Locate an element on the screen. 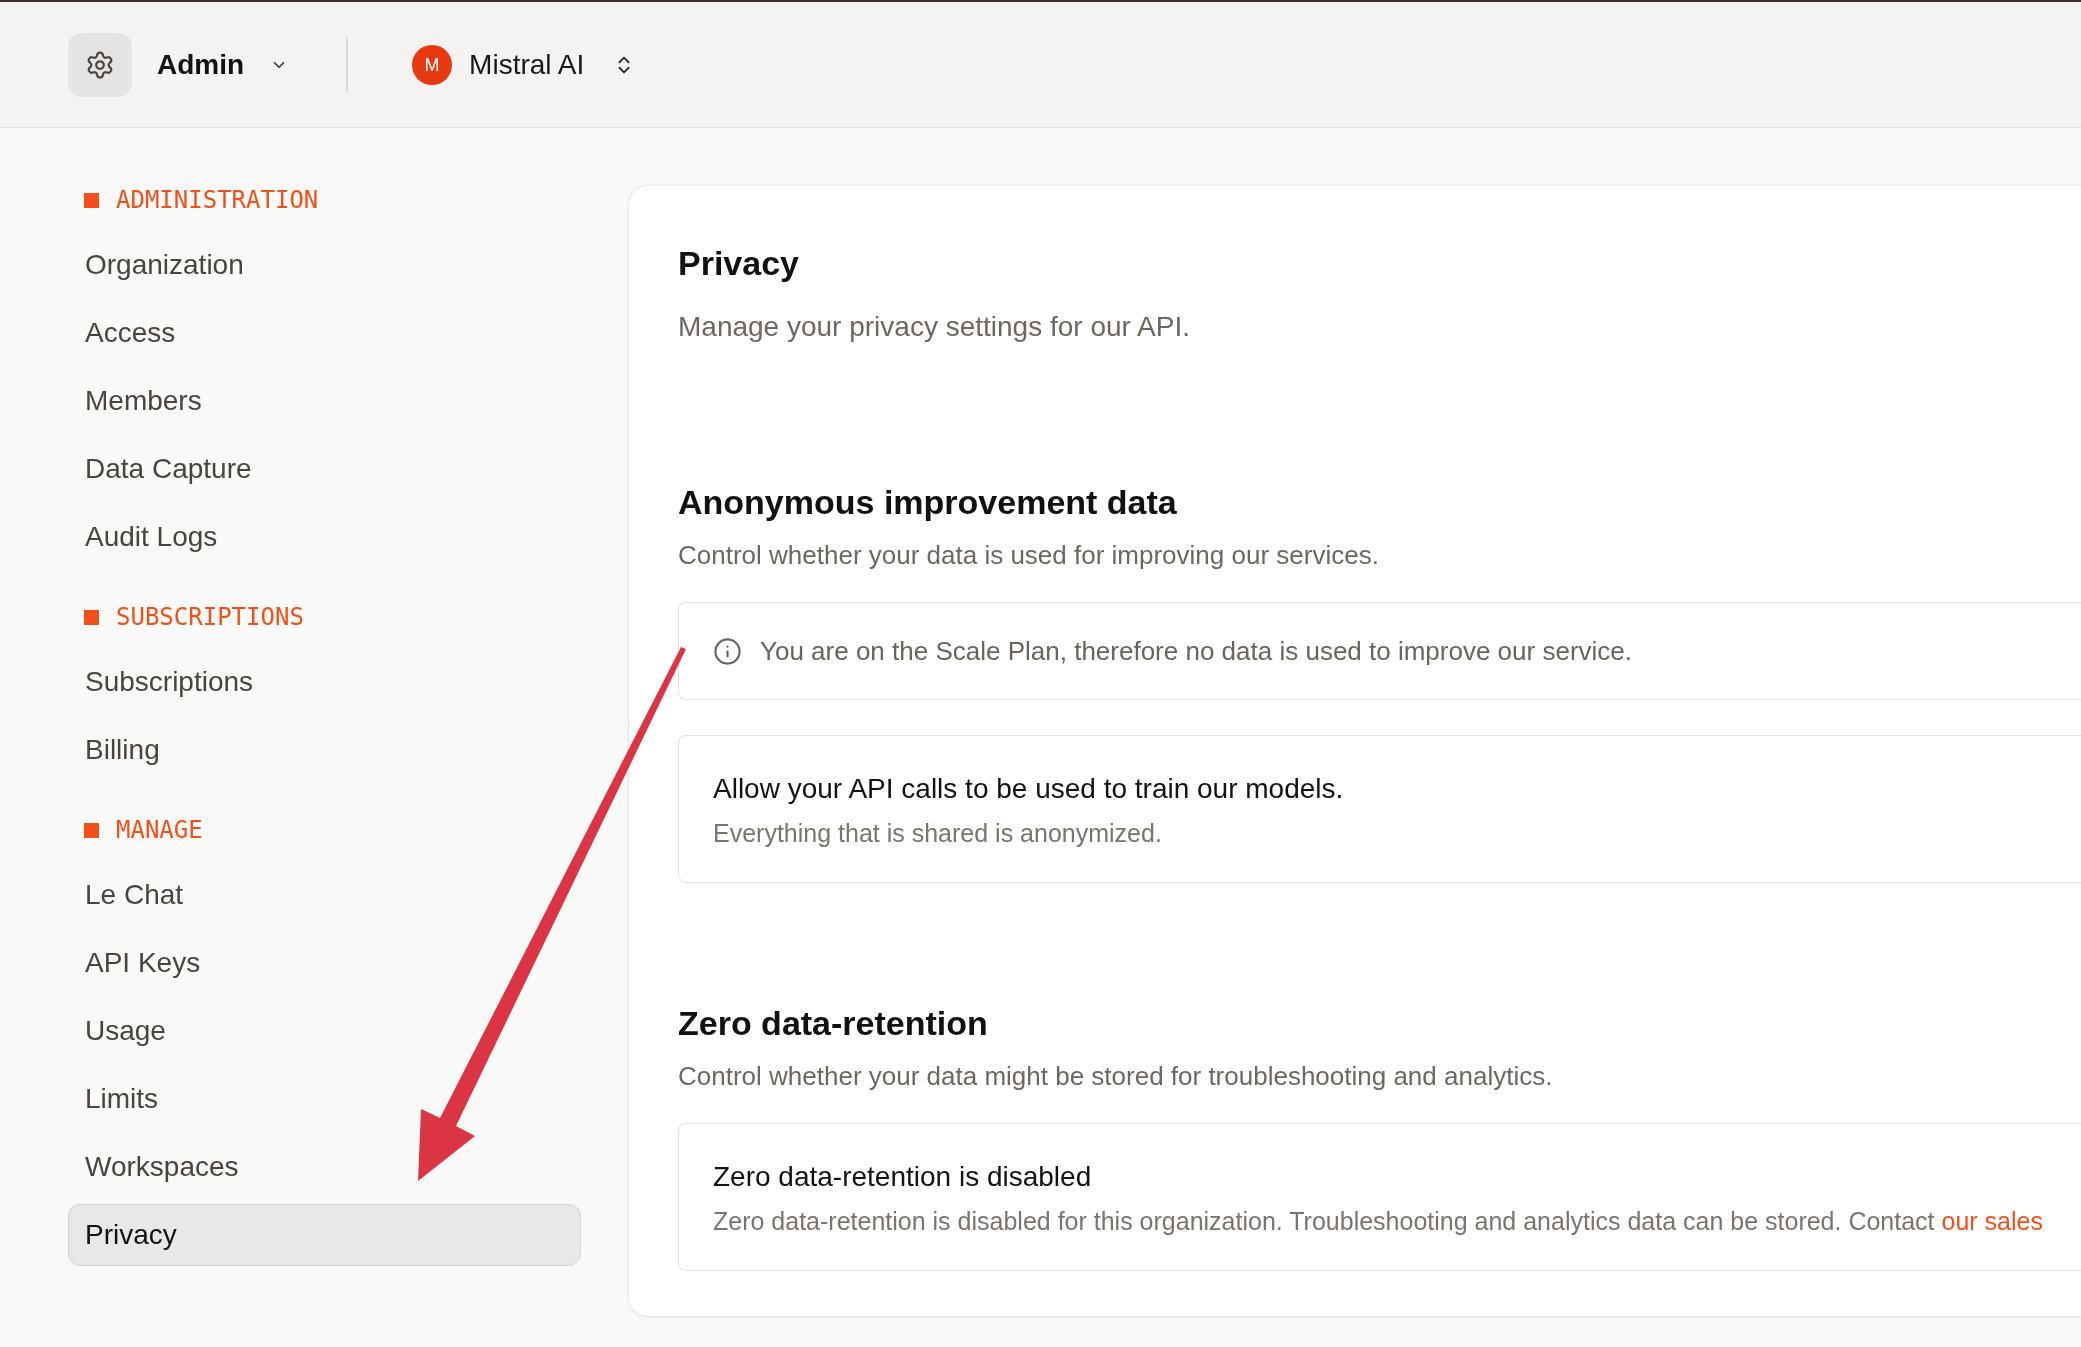 The image size is (2081, 1347). sidebar-item: Privacy is located at coordinates (324, 1235).